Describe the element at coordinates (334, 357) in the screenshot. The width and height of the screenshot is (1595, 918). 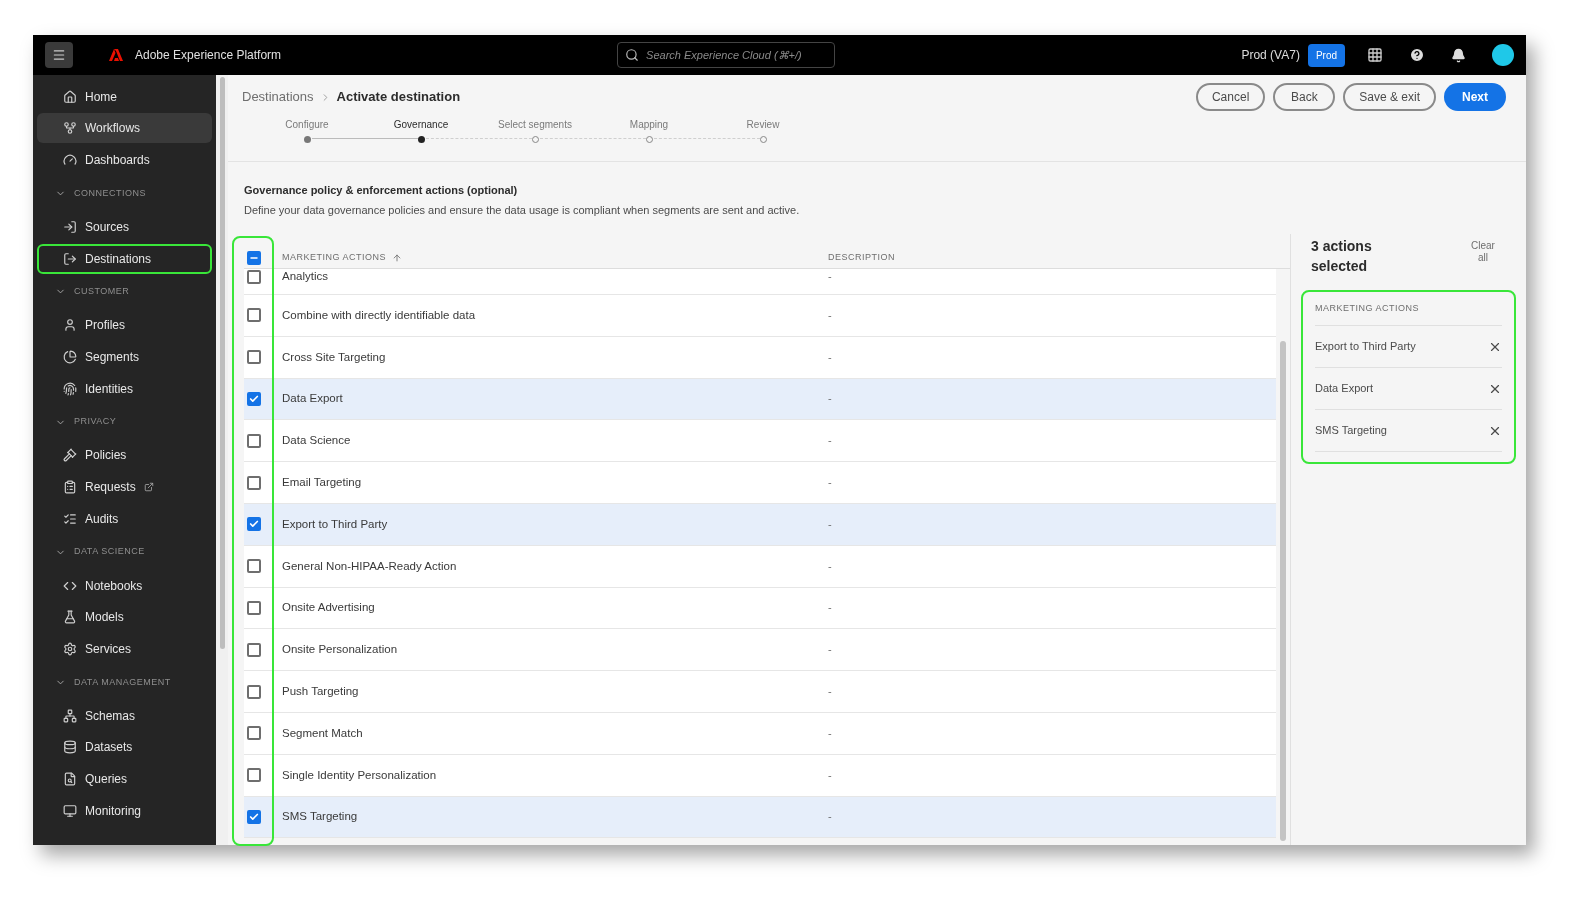
I see `table-cell-text: Cross Site Targeting` at that location.